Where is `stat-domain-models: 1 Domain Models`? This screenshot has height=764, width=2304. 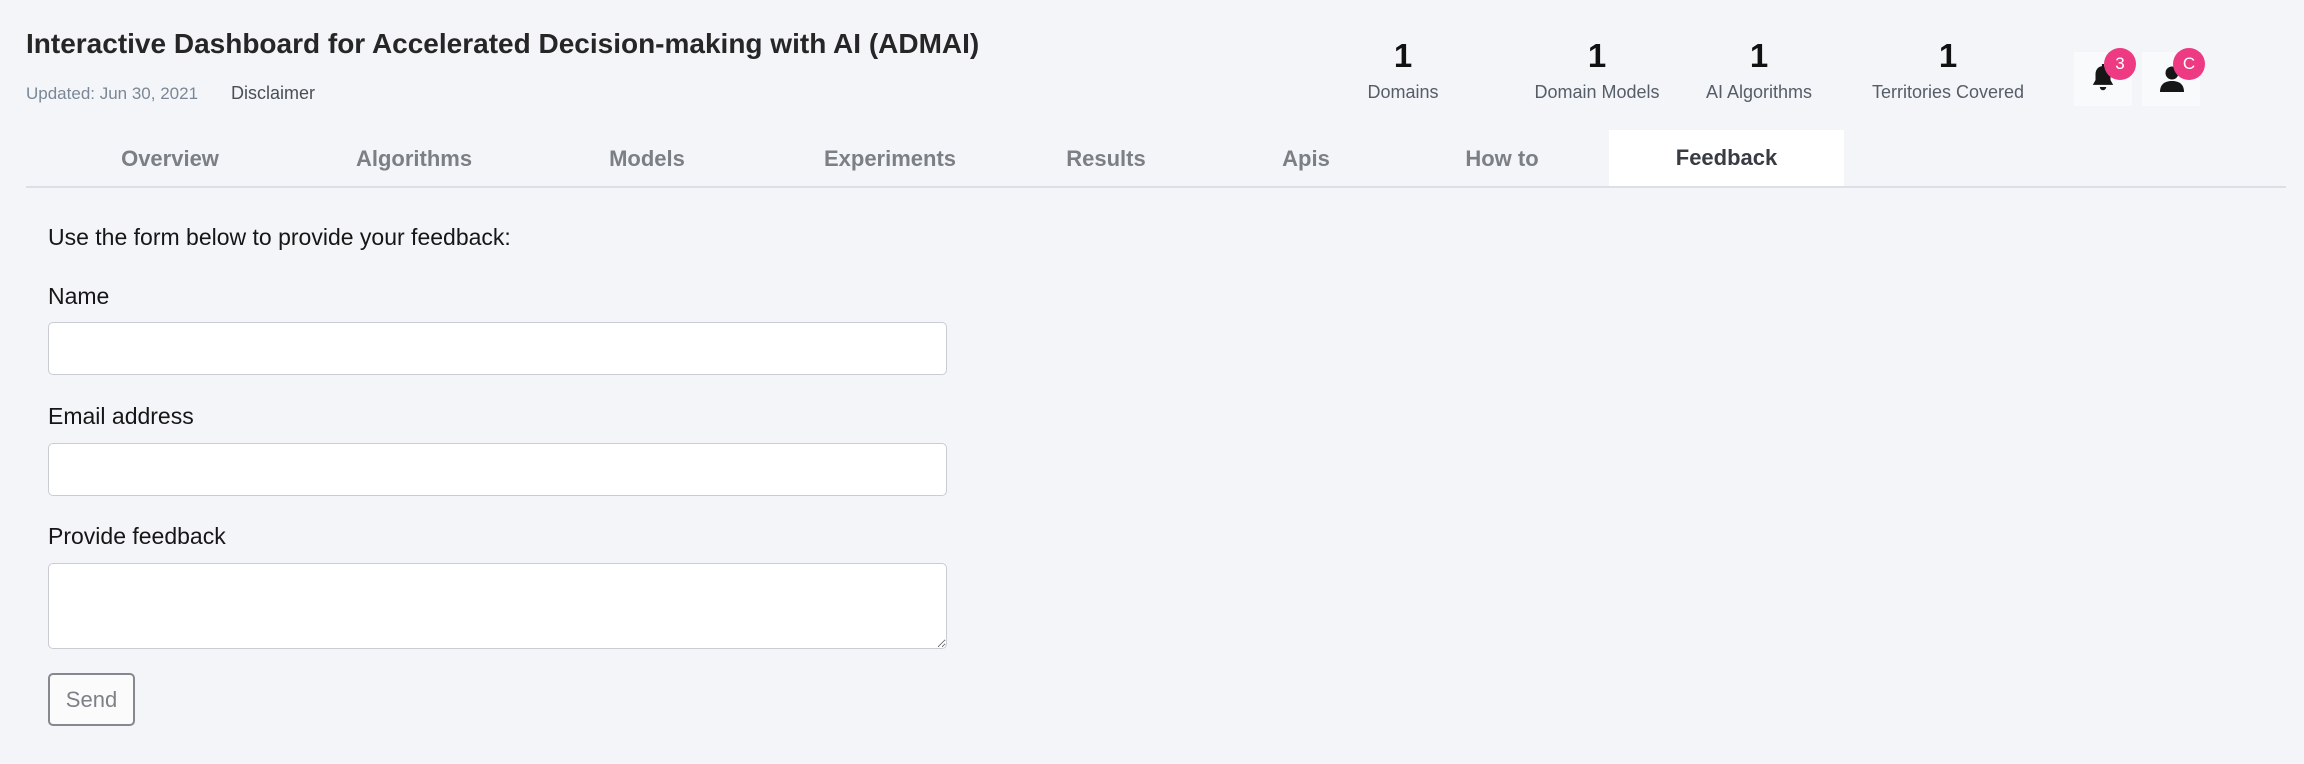 stat-domain-models: 1 Domain Models is located at coordinates (1597, 69).